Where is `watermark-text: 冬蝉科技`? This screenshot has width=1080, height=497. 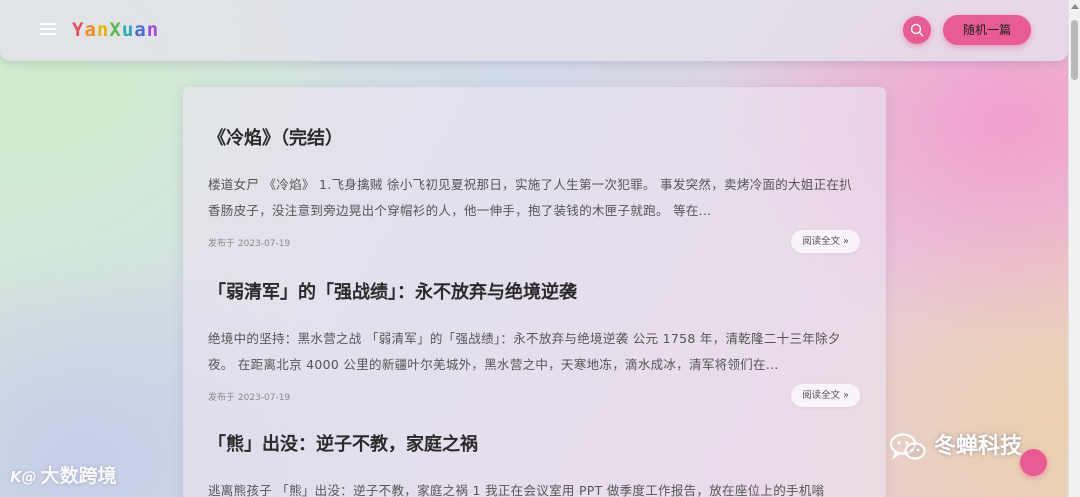 watermark-text: 冬蝉科技 is located at coordinates (978, 446).